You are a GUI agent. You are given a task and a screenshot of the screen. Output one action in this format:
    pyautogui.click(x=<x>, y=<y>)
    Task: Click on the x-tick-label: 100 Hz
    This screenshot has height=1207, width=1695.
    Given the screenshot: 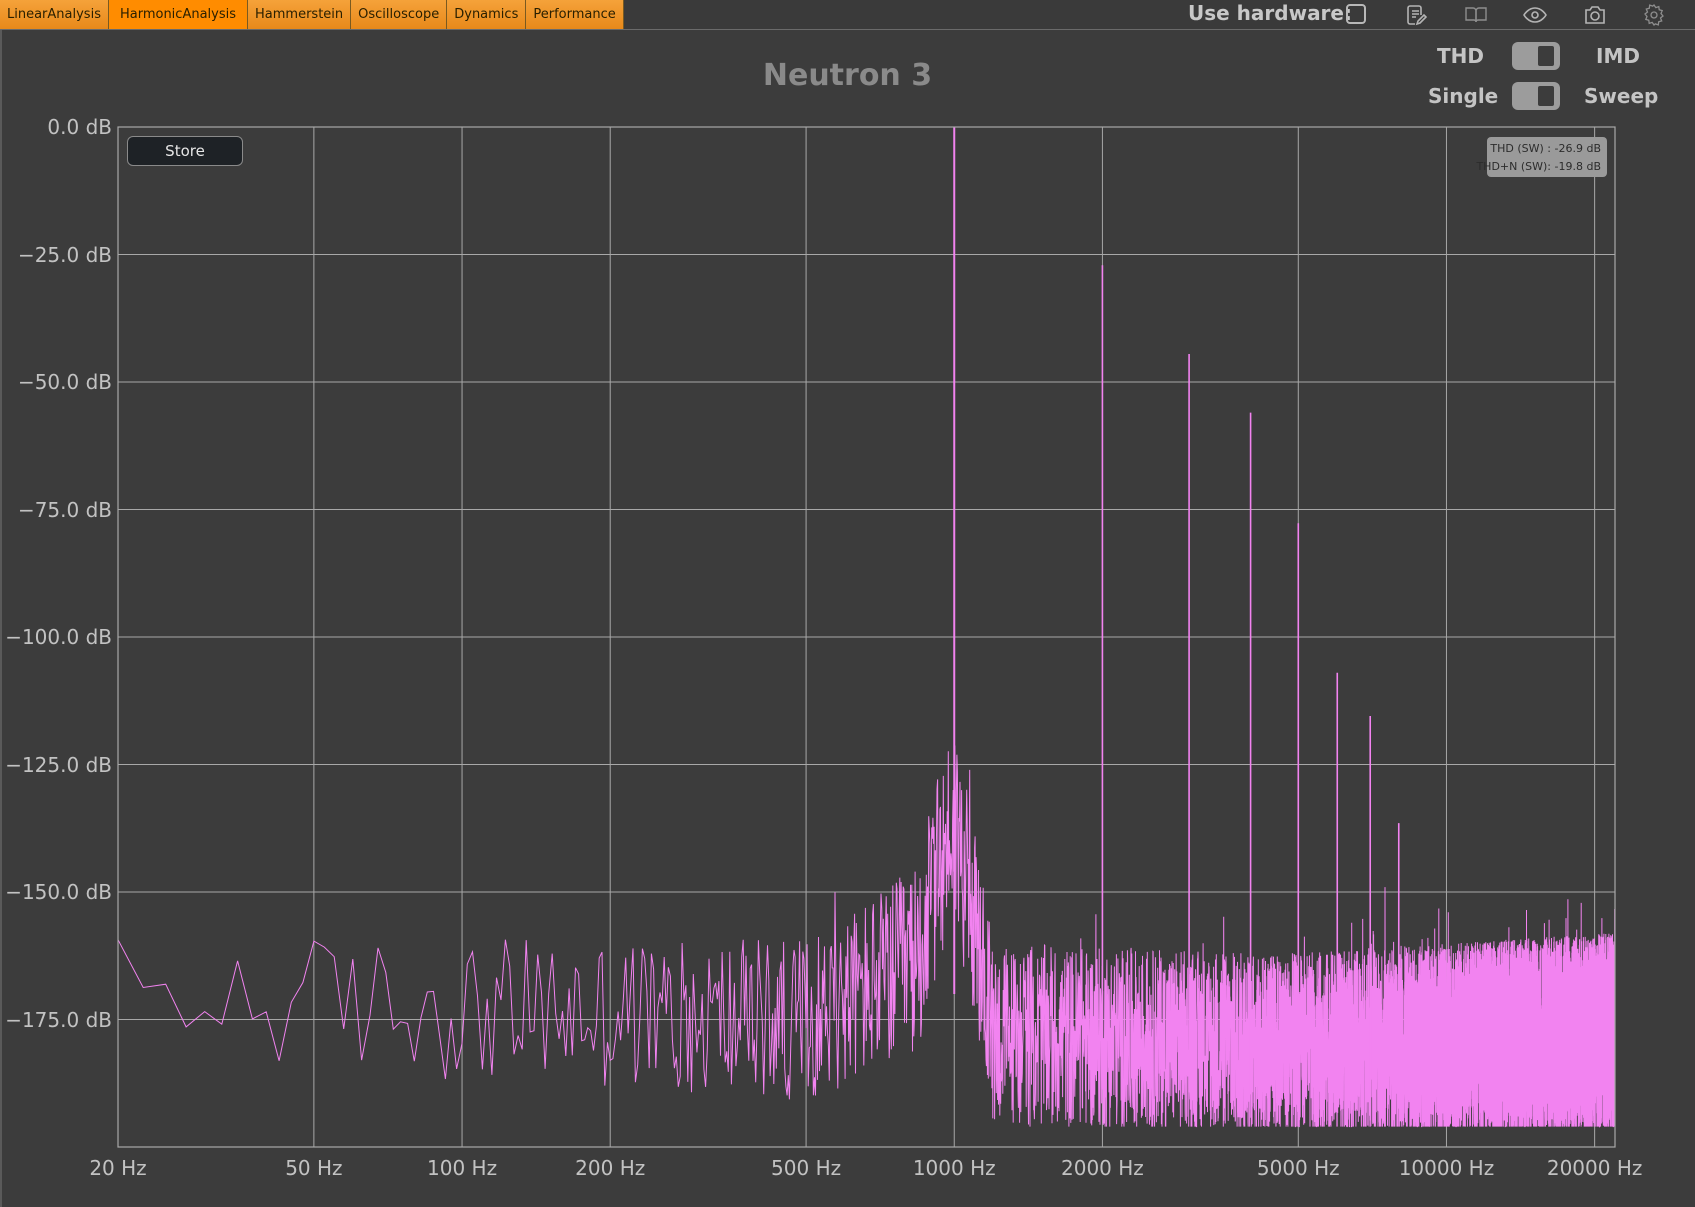 What is the action you would take?
    pyautogui.click(x=462, y=1168)
    